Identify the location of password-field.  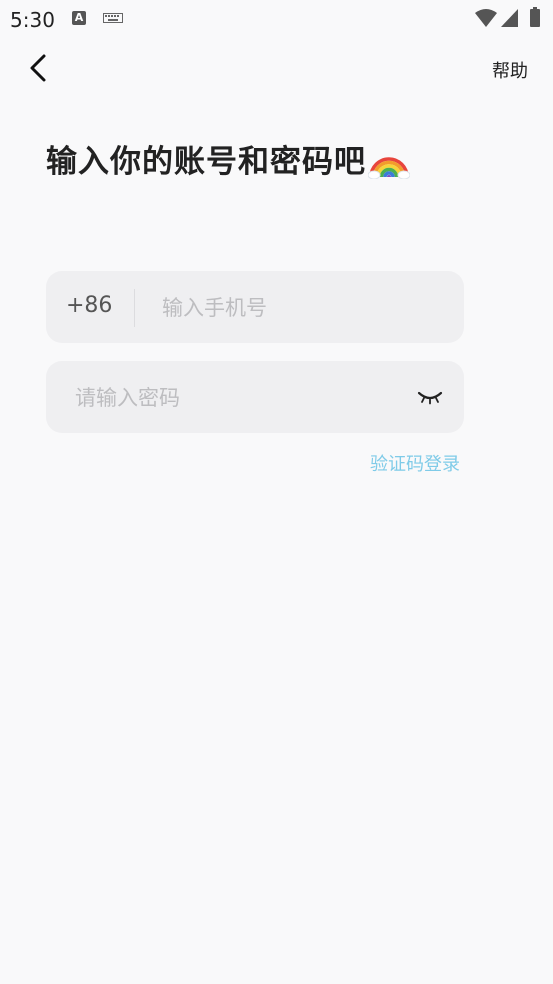
(255, 397).